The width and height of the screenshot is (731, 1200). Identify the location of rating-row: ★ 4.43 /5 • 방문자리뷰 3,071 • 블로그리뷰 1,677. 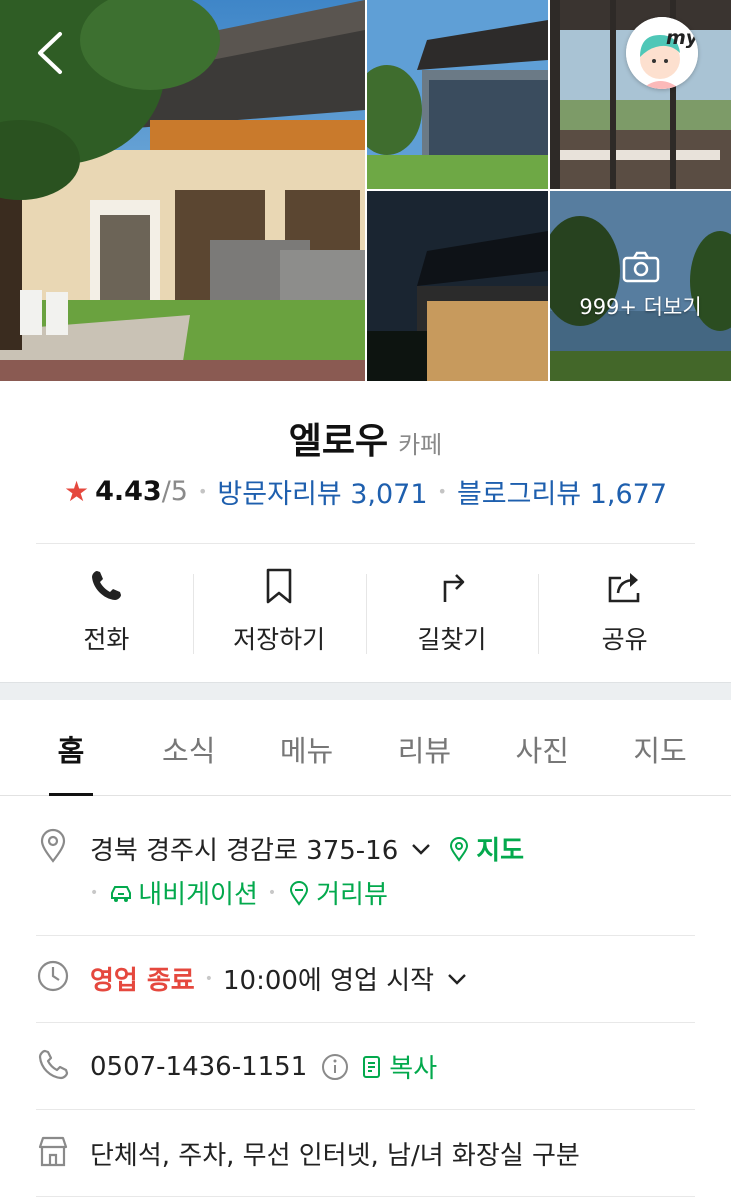
(365, 491).